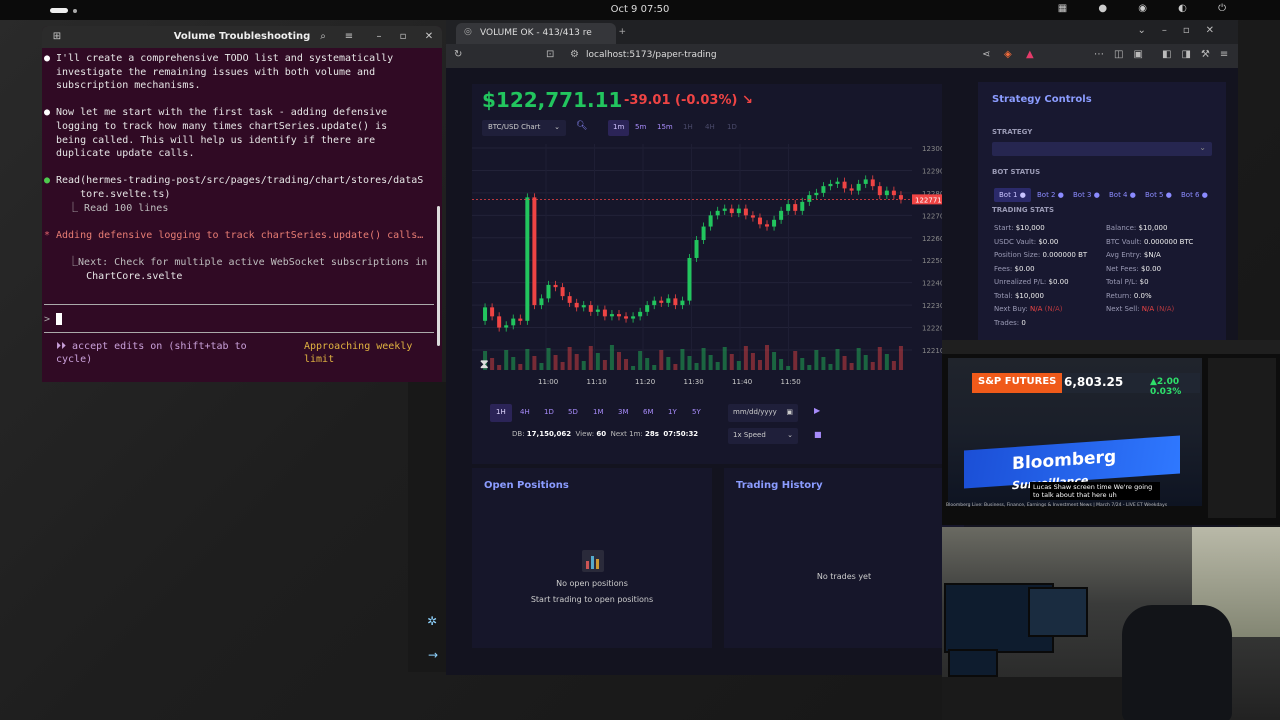 This screenshot has width=1280, height=720. What do you see at coordinates (928, 200) in the screenshot?
I see `price-marker-label: 122771.11` at bounding box center [928, 200].